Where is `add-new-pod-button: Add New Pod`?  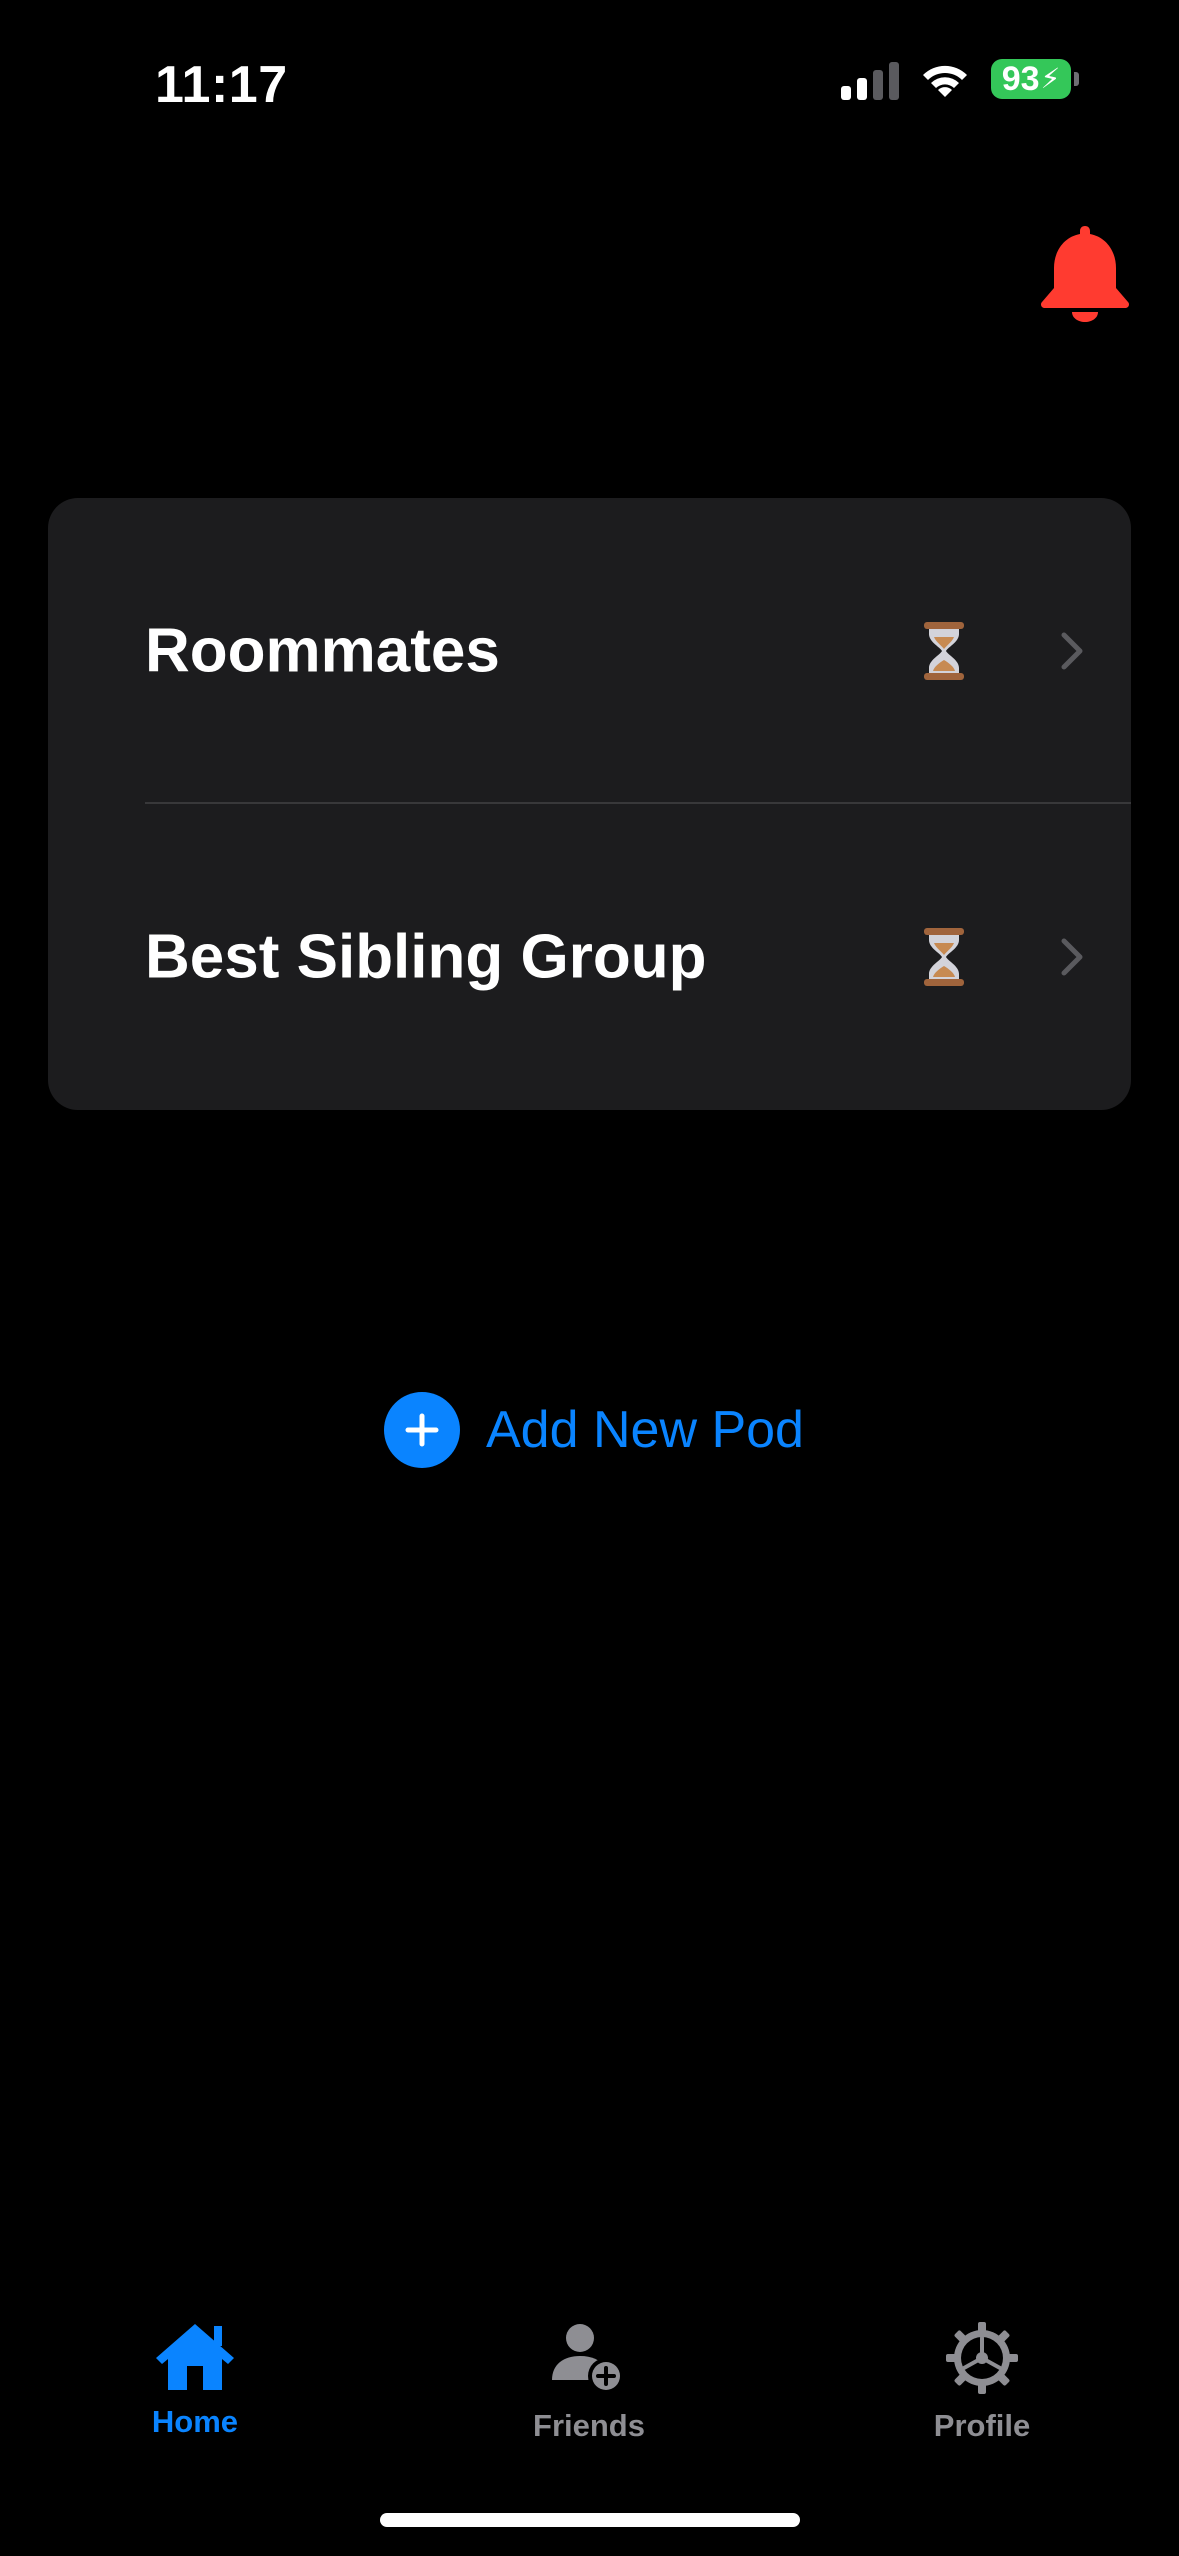 add-new-pod-button: Add New Pod is located at coordinates (594, 1430).